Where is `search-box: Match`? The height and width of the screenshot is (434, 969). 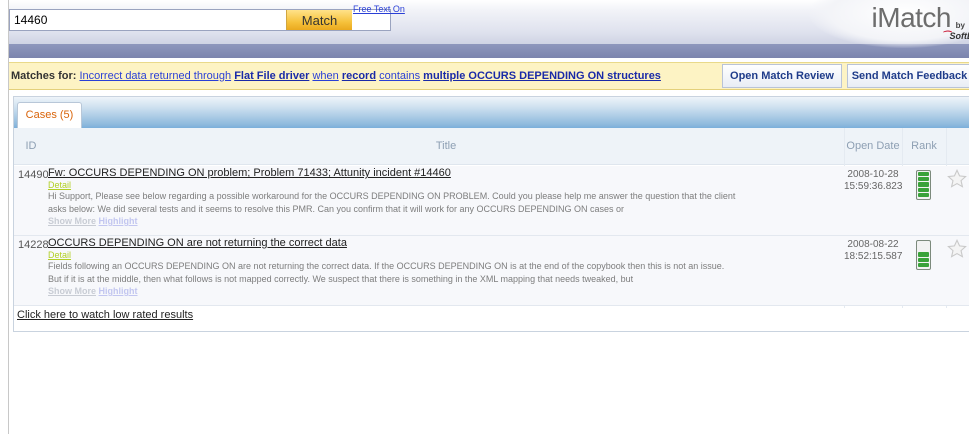 search-box: Match is located at coordinates (200, 20).